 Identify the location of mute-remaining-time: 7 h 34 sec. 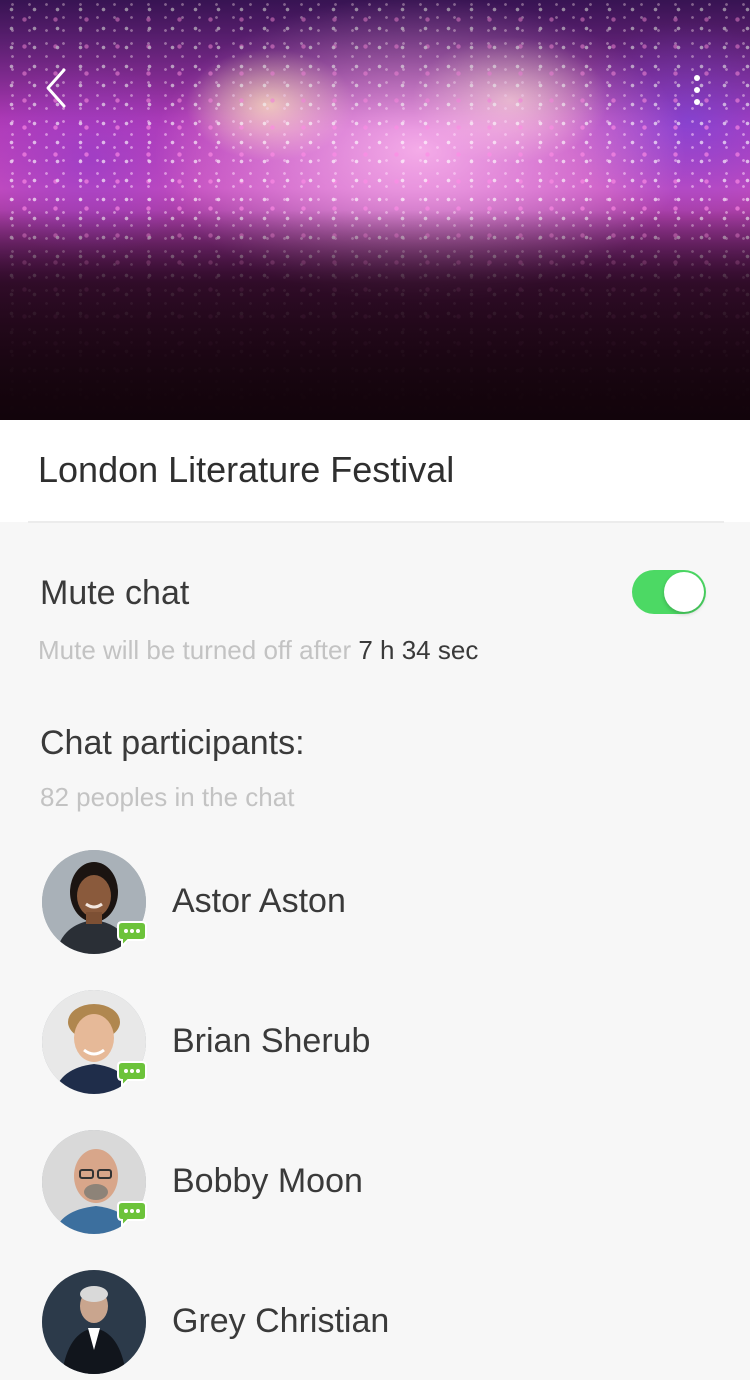
(418, 650).